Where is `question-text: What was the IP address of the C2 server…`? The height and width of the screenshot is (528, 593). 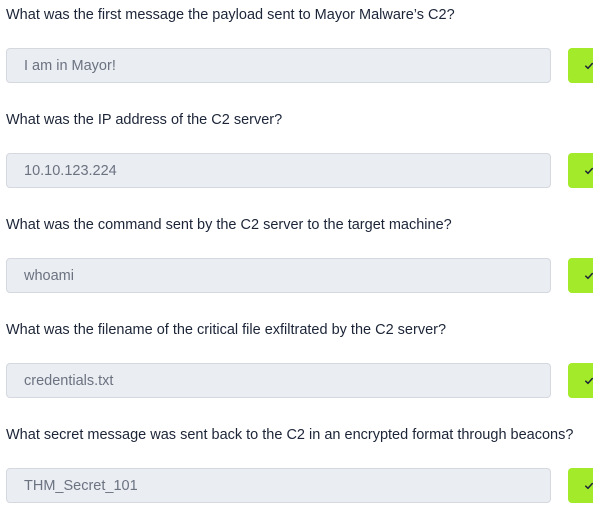 question-text: What was the IP address of the C2 server… is located at coordinates (144, 120).